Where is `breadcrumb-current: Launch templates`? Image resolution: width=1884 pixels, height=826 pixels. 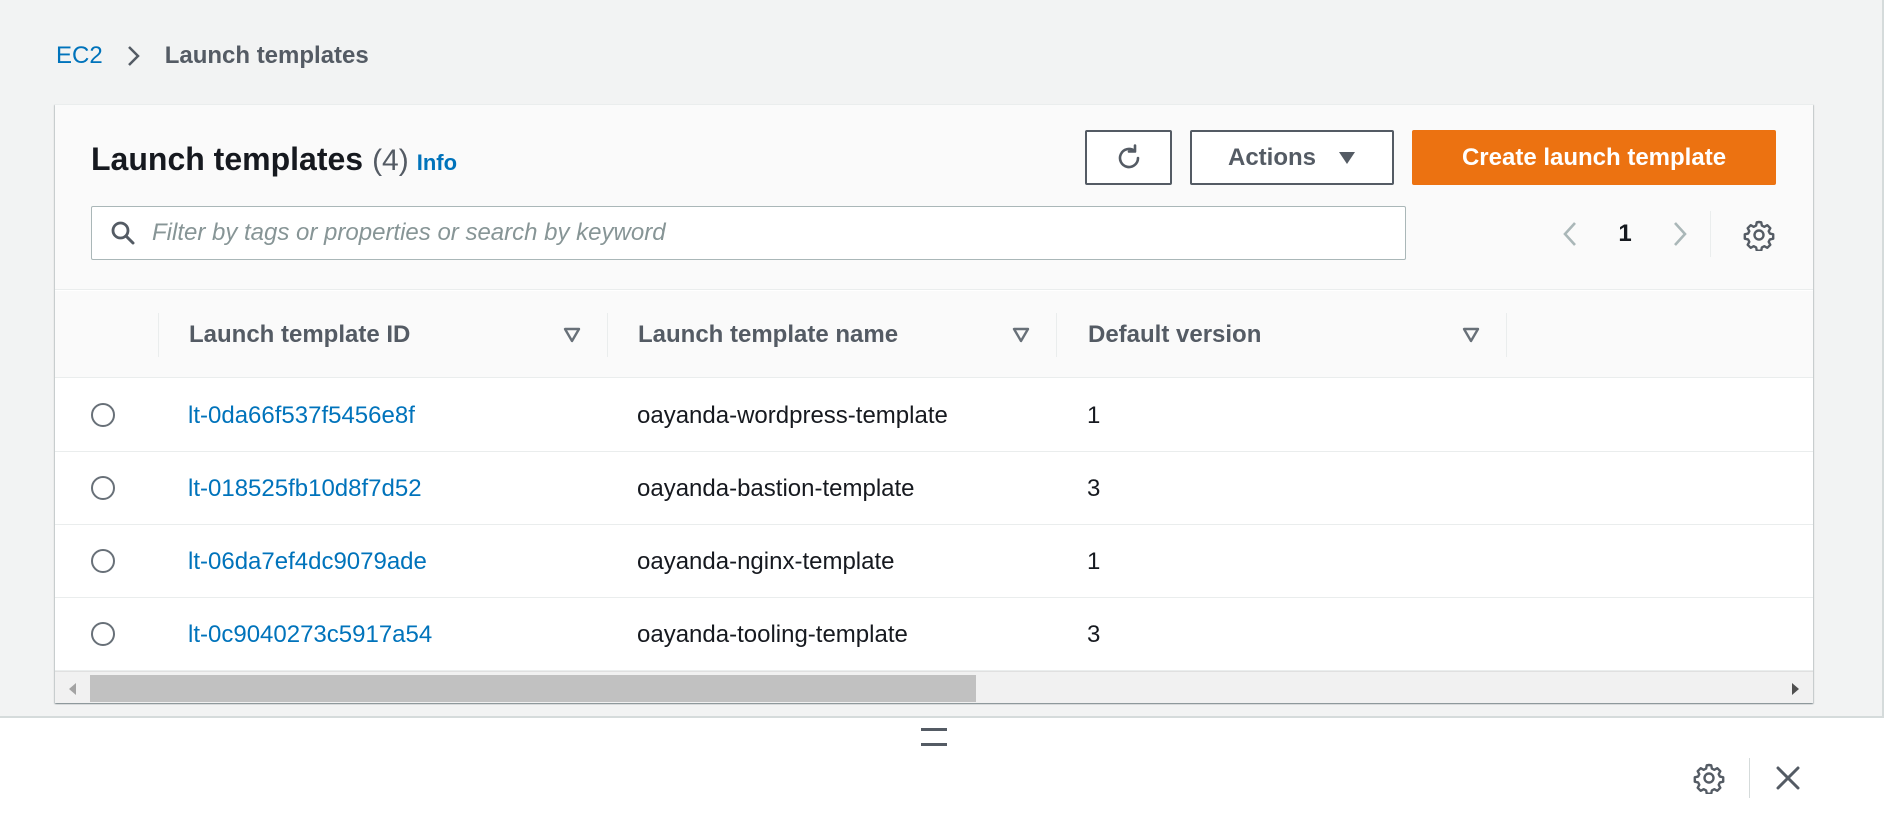
breadcrumb-current: Launch templates is located at coordinates (266, 55).